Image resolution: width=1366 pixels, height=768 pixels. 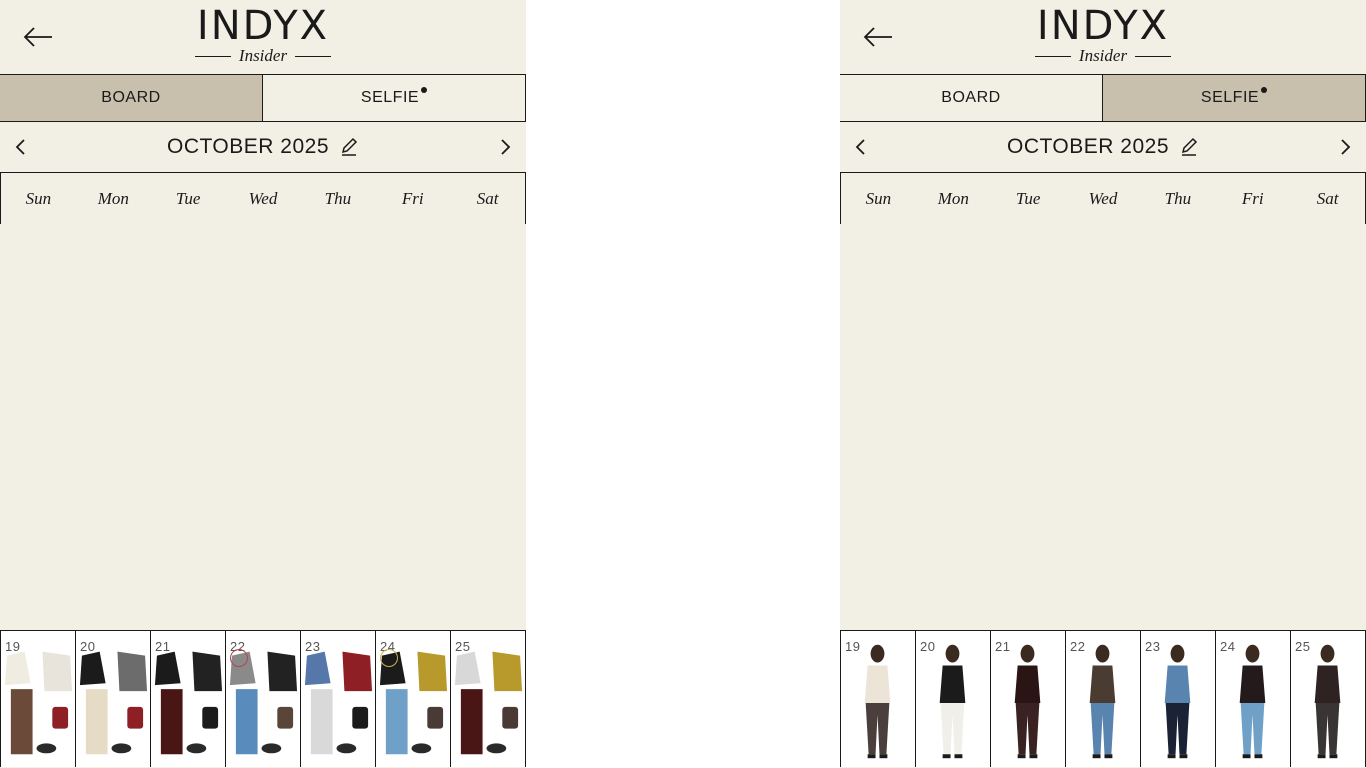 What do you see at coordinates (1078, 646) in the screenshot?
I see `day-number: 22` at bounding box center [1078, 646].